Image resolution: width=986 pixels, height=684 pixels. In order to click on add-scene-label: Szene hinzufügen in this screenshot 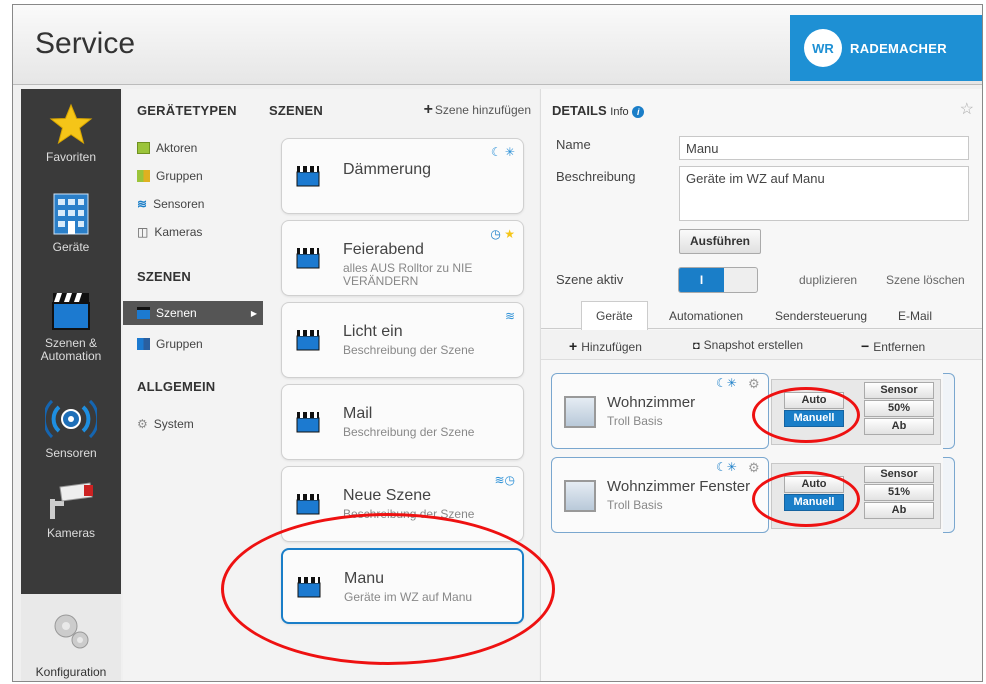, I will do `click(482, 110)`.